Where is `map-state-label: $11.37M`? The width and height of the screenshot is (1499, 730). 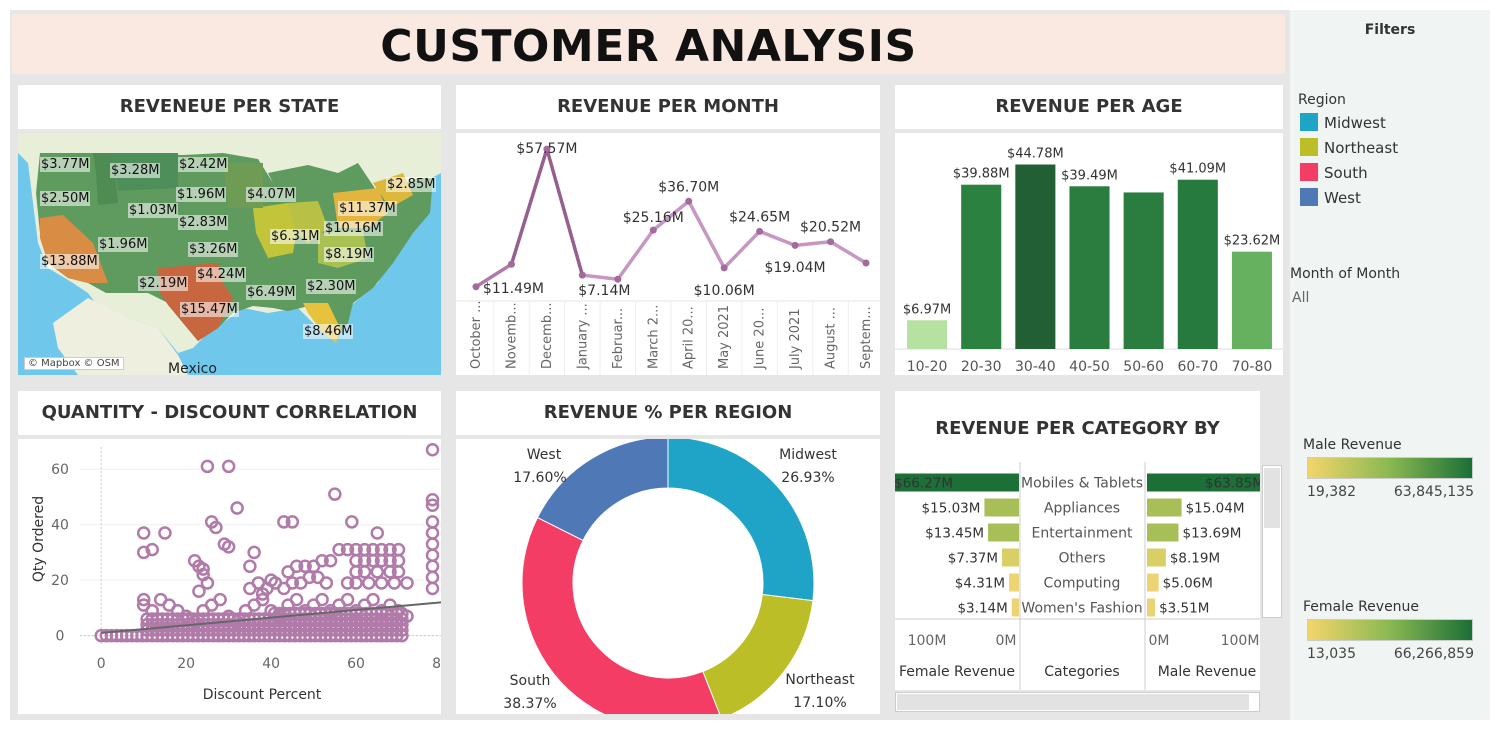 map-state-label: $11.37M is located at coordinates (367, 208).